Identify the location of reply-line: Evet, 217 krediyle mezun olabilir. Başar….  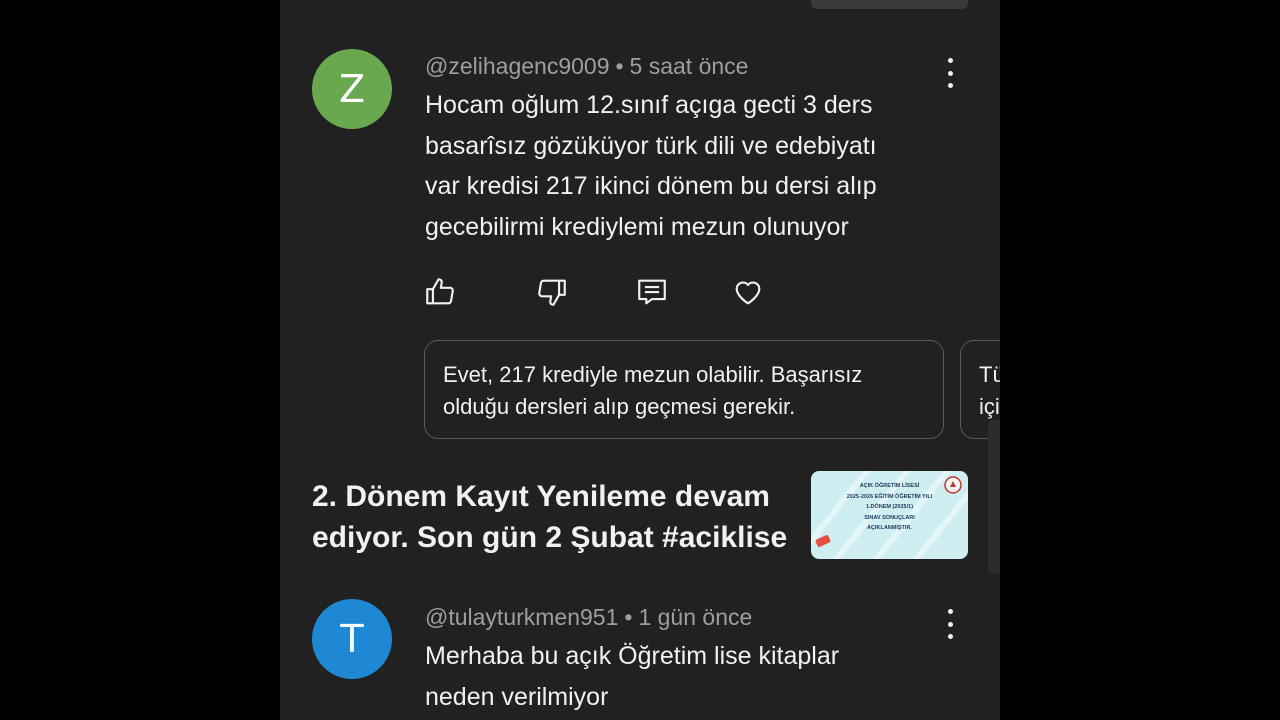
(653, 374).